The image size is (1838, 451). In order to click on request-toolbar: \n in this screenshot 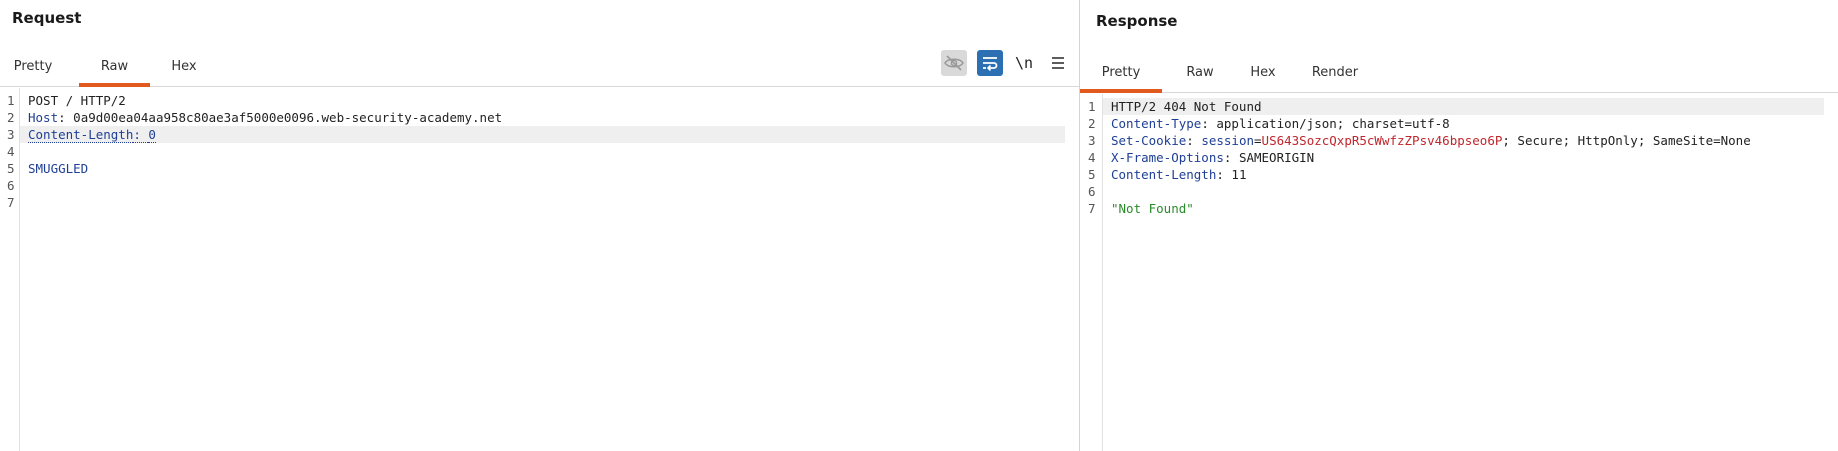, I will do `click(1006, 63)`.